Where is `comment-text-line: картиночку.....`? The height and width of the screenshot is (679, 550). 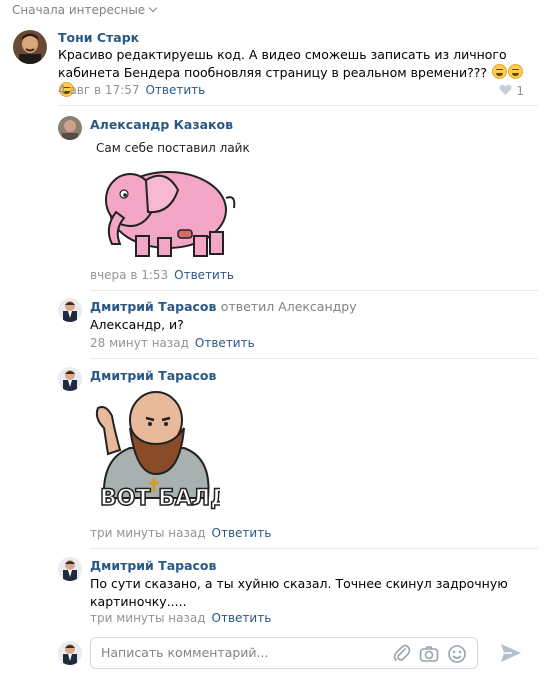
comment-text-line: картиночку..... is located at coordinates (138, 601).